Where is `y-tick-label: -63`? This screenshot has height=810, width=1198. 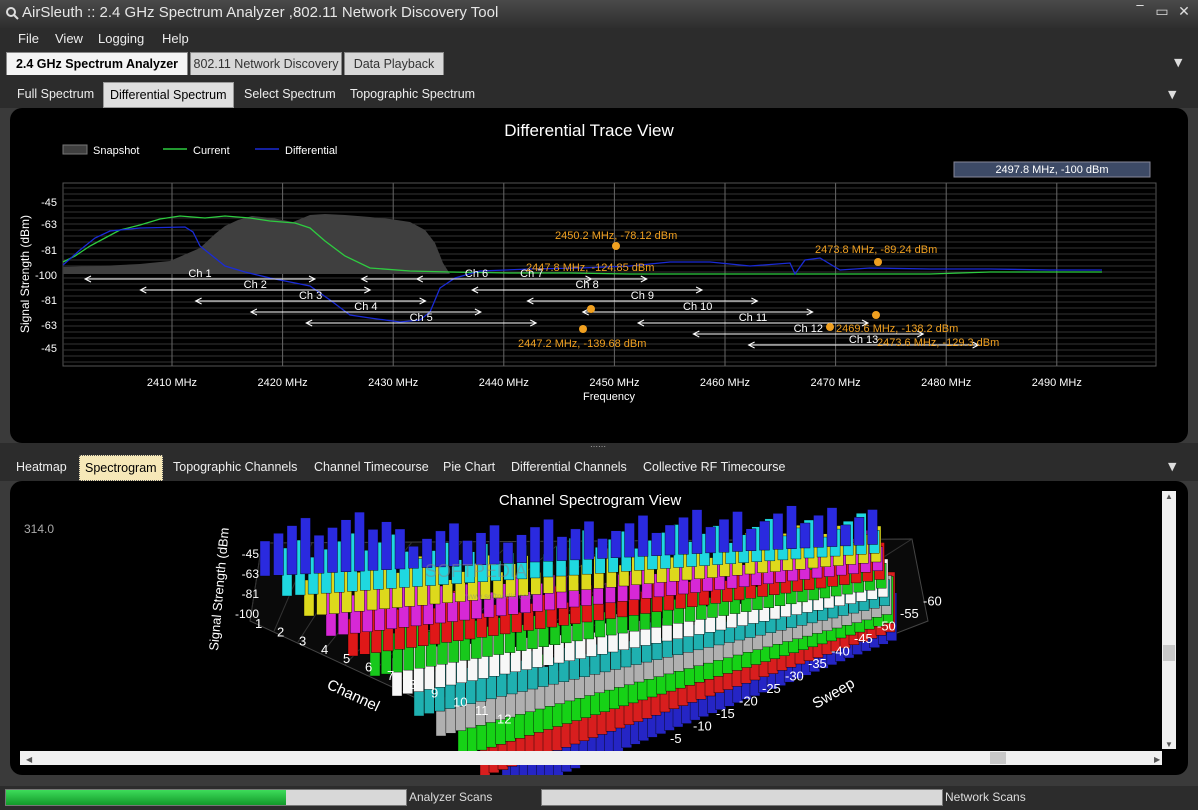 y-tick-label: -63 is located at coordinates (49, 225).